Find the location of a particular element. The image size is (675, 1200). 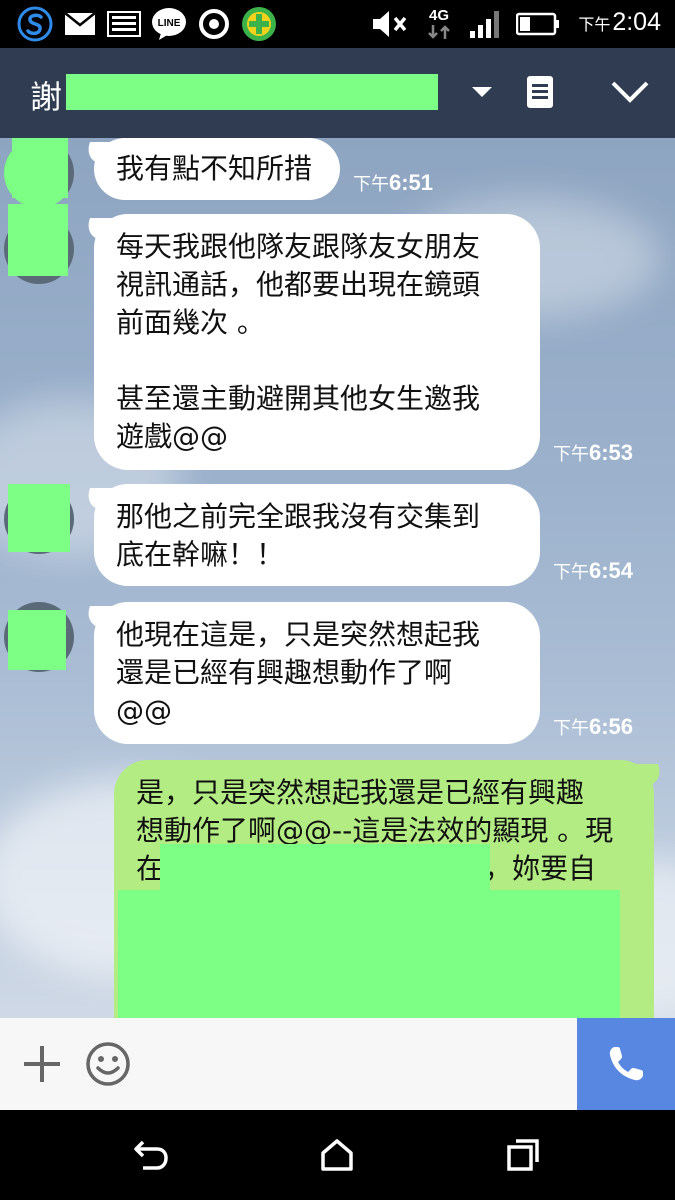

image-icon is located at coordinates (124, 24).